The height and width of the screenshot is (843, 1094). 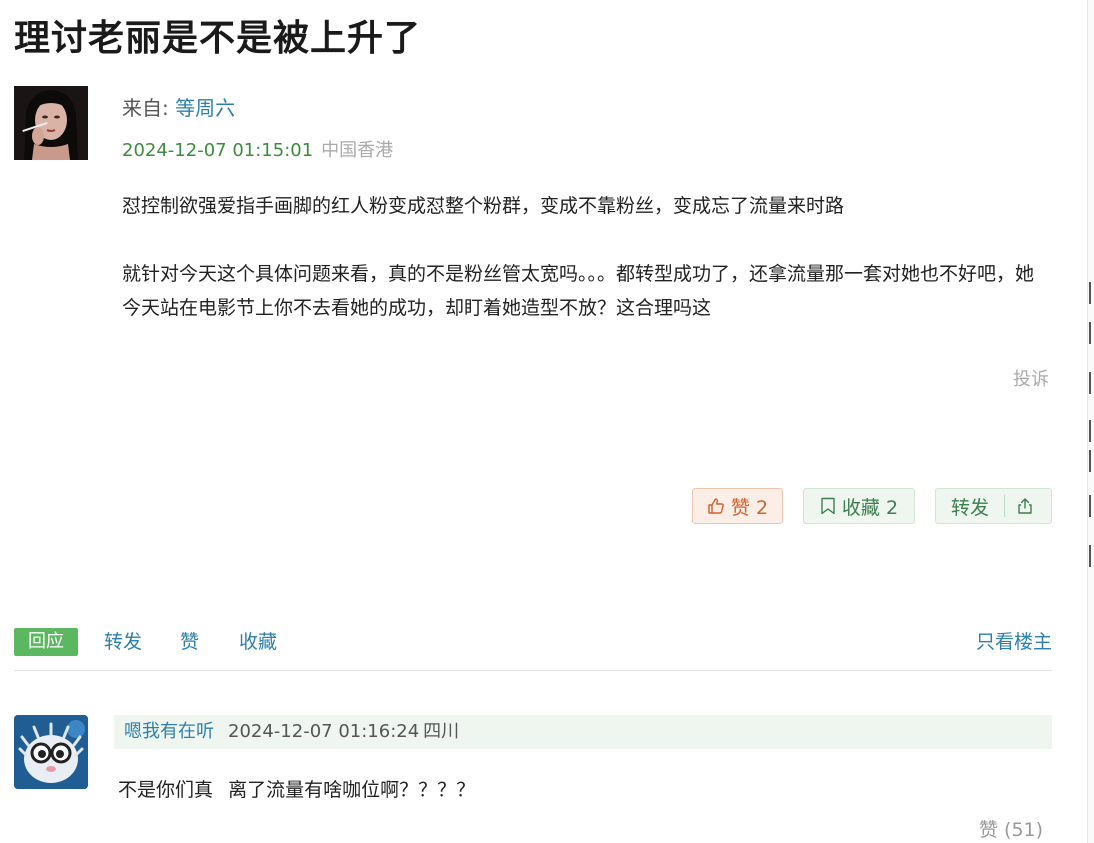 I want to click on from-label: 来自:, so click(x=145, y=108).